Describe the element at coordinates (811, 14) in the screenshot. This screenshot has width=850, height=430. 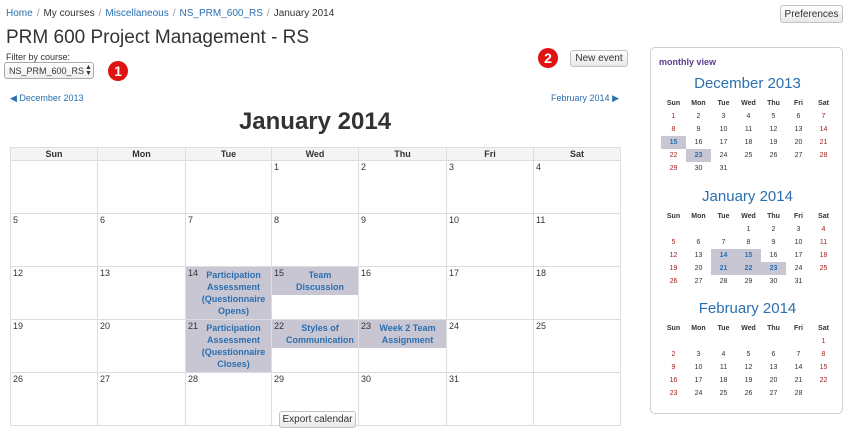
I see `preferences-button: Preferences` at that location.